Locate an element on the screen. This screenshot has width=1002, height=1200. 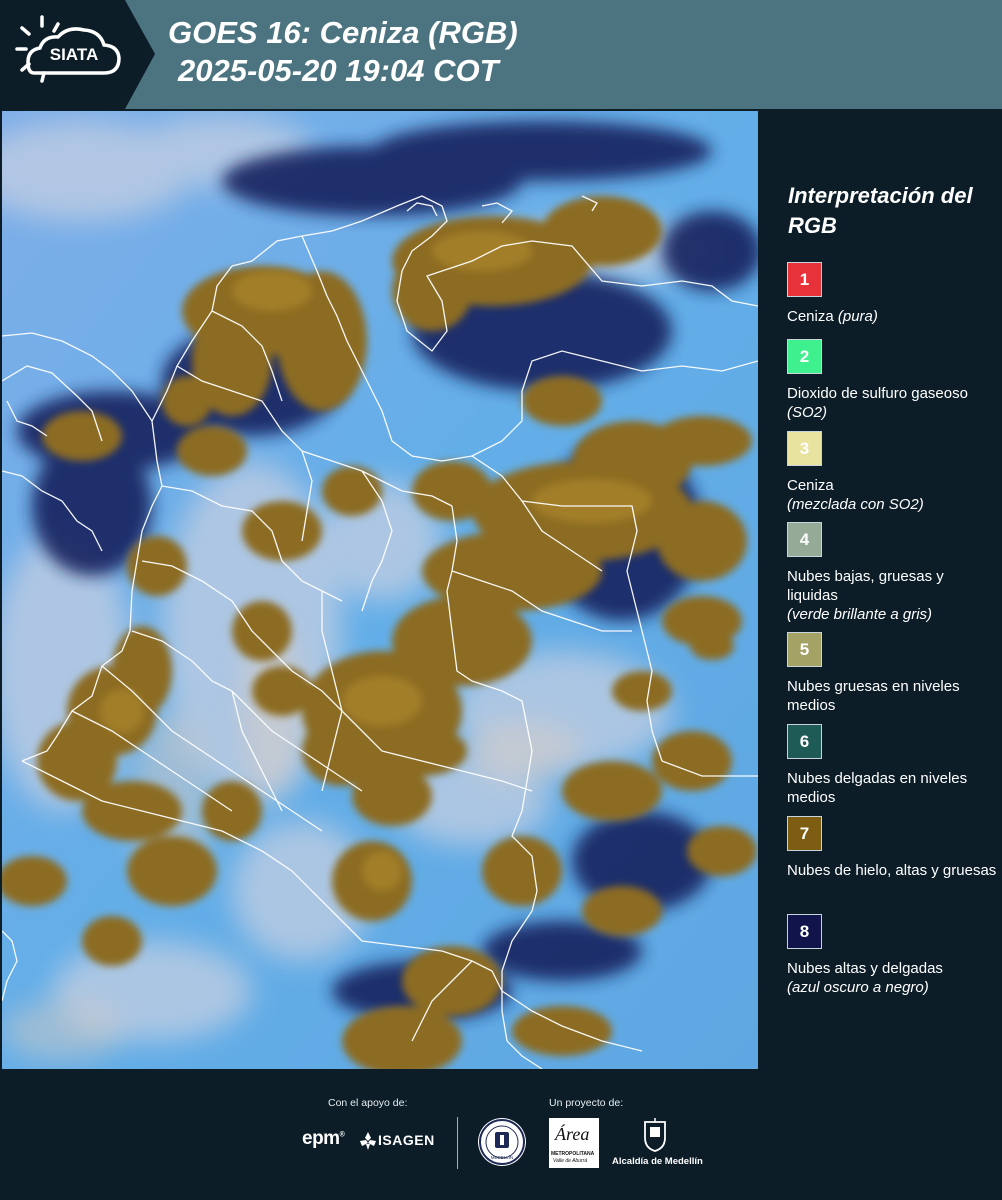
legend-swatch-7: 7 is located at coordinates (804, 833).